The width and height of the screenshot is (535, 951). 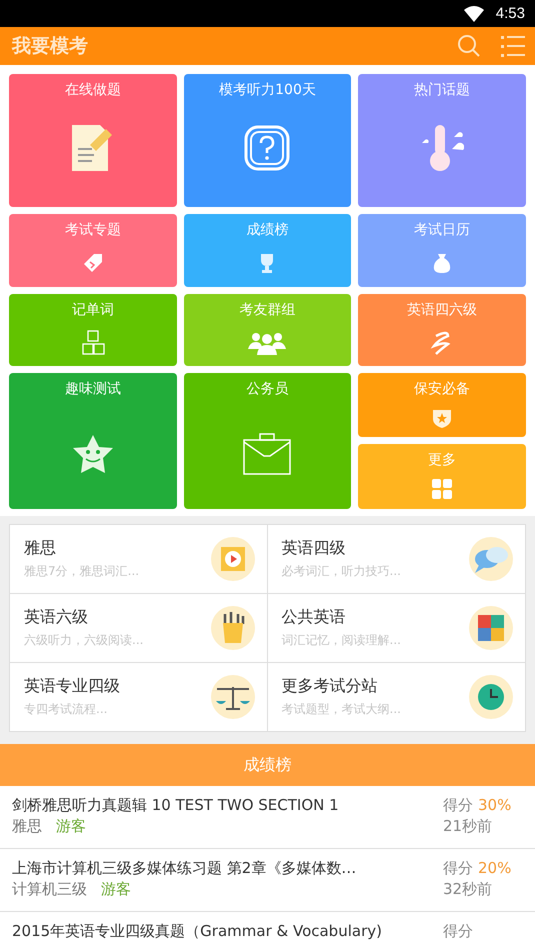 I want to click on smiling-star-icon, so click(x=93, y=454).